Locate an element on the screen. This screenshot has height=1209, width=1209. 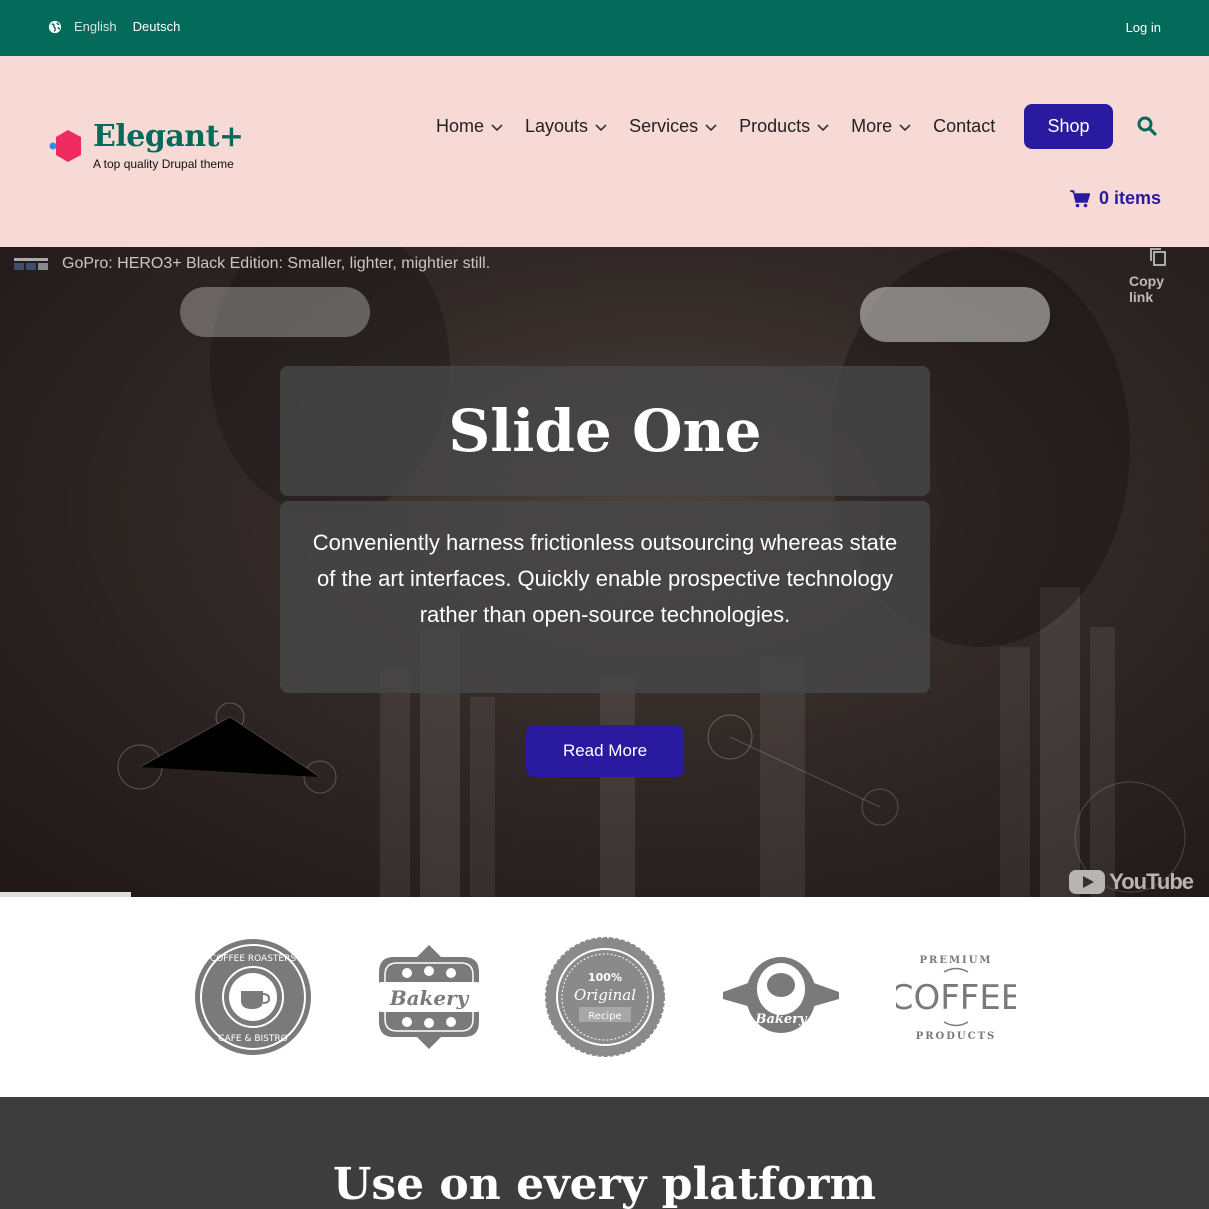
nav-item-contact: Contact is located at coordinates (964, 126).